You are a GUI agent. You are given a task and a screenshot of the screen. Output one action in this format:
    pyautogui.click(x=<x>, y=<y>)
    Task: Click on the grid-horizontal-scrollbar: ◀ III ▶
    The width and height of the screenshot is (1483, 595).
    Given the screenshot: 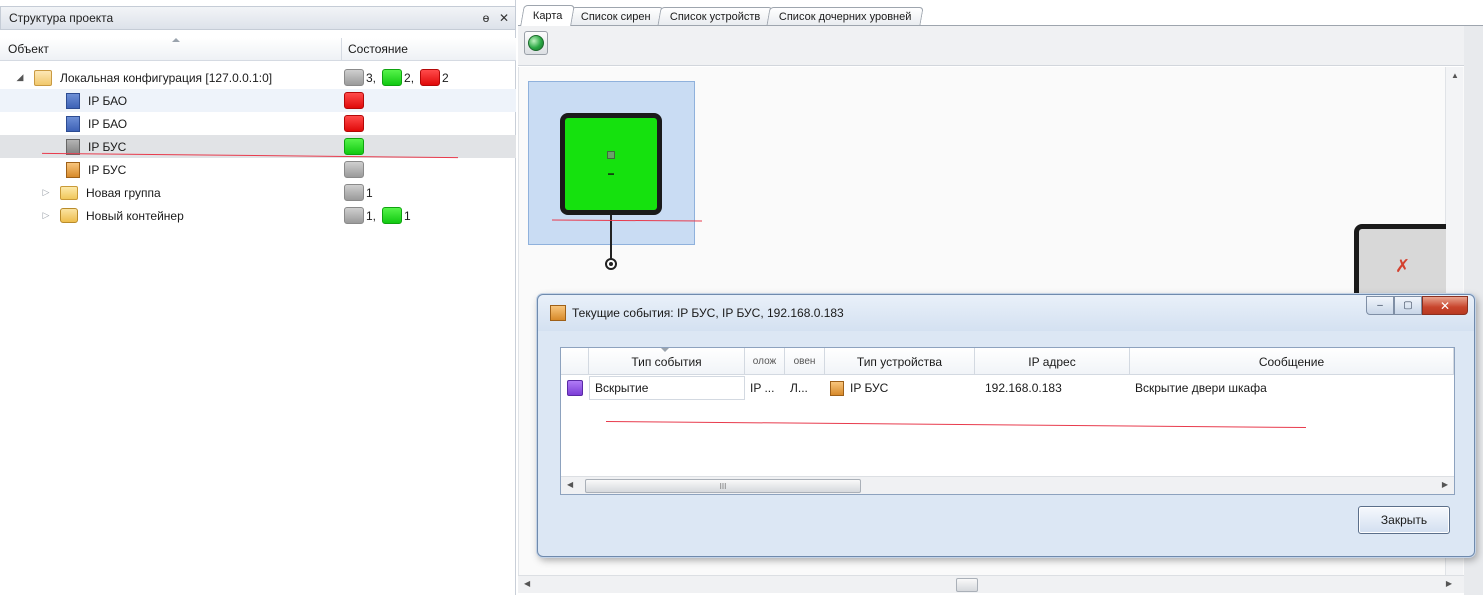 What is the action you would take?
    pyautogui.click(x=1007, y=485)
    